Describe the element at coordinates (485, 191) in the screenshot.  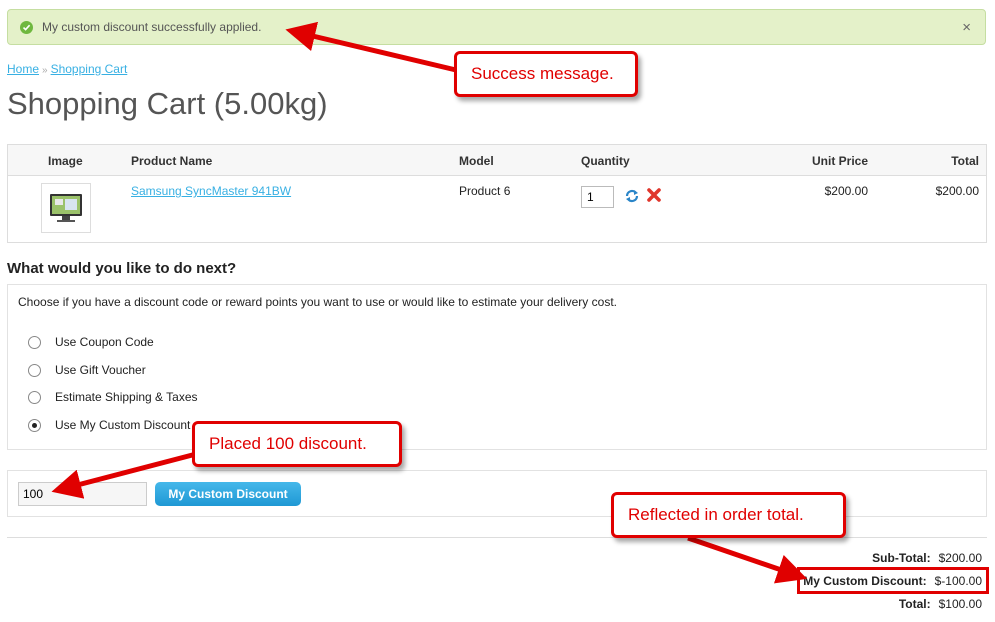
I see `product-model: Product 6` at that location.